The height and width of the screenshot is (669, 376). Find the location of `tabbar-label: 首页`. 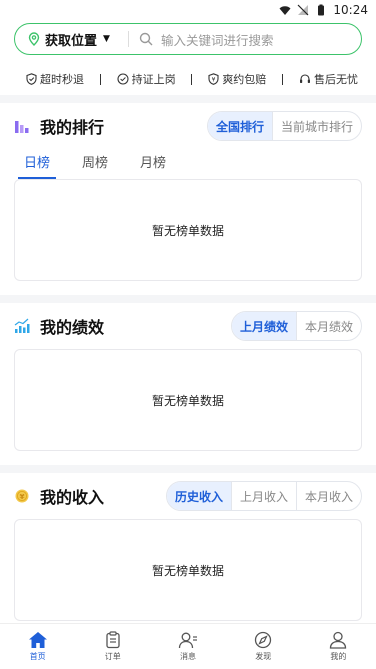

tabbar-label: 首页 is located at coordinates (37, 656).